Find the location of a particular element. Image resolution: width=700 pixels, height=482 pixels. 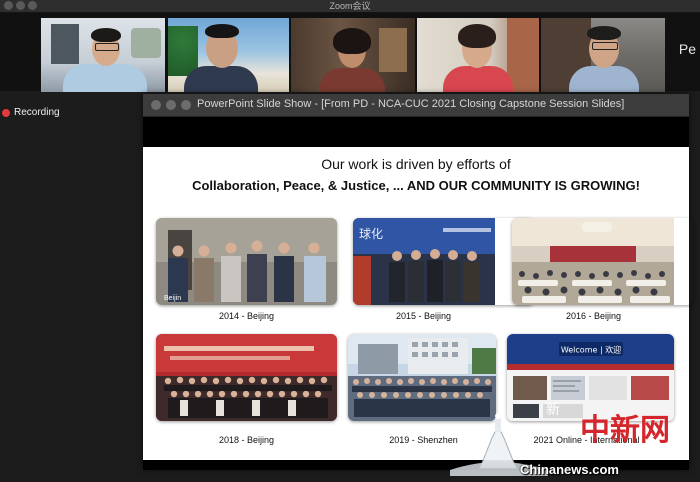

window-title-bar: Zoom会议 is located at coordinates (350, 6).